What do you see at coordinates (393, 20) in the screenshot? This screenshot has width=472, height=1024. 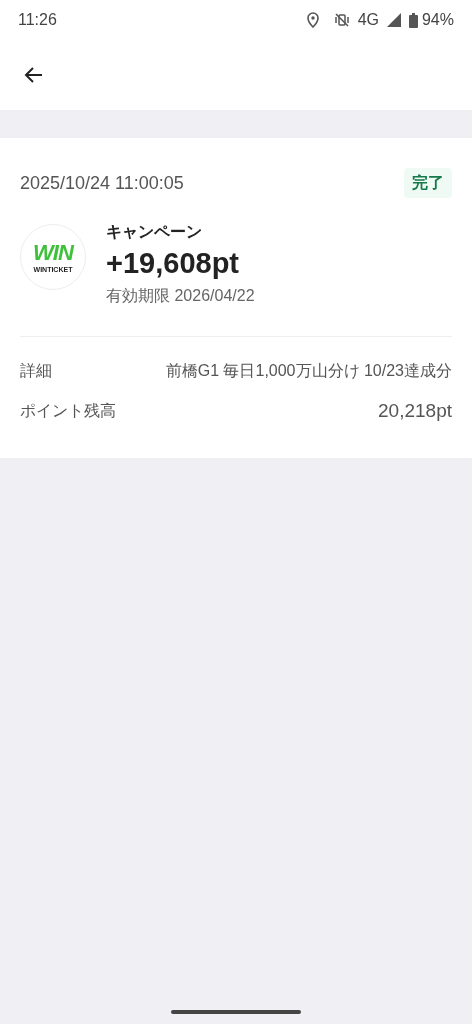 I see `signal-icon` at bounding box center [393, 20].